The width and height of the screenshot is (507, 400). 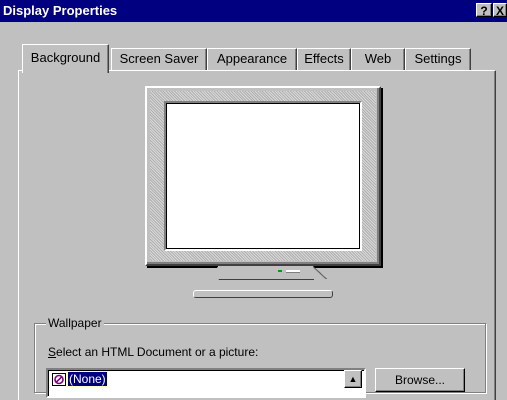 What do you see at coordinates (59, 379) in the screenshot?
I see `none-wallpaper-icon` at bounding box center [59, 379].